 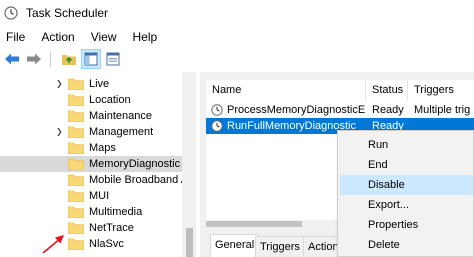 I want to click on folder-up-icon, so click(x=69, y=60).